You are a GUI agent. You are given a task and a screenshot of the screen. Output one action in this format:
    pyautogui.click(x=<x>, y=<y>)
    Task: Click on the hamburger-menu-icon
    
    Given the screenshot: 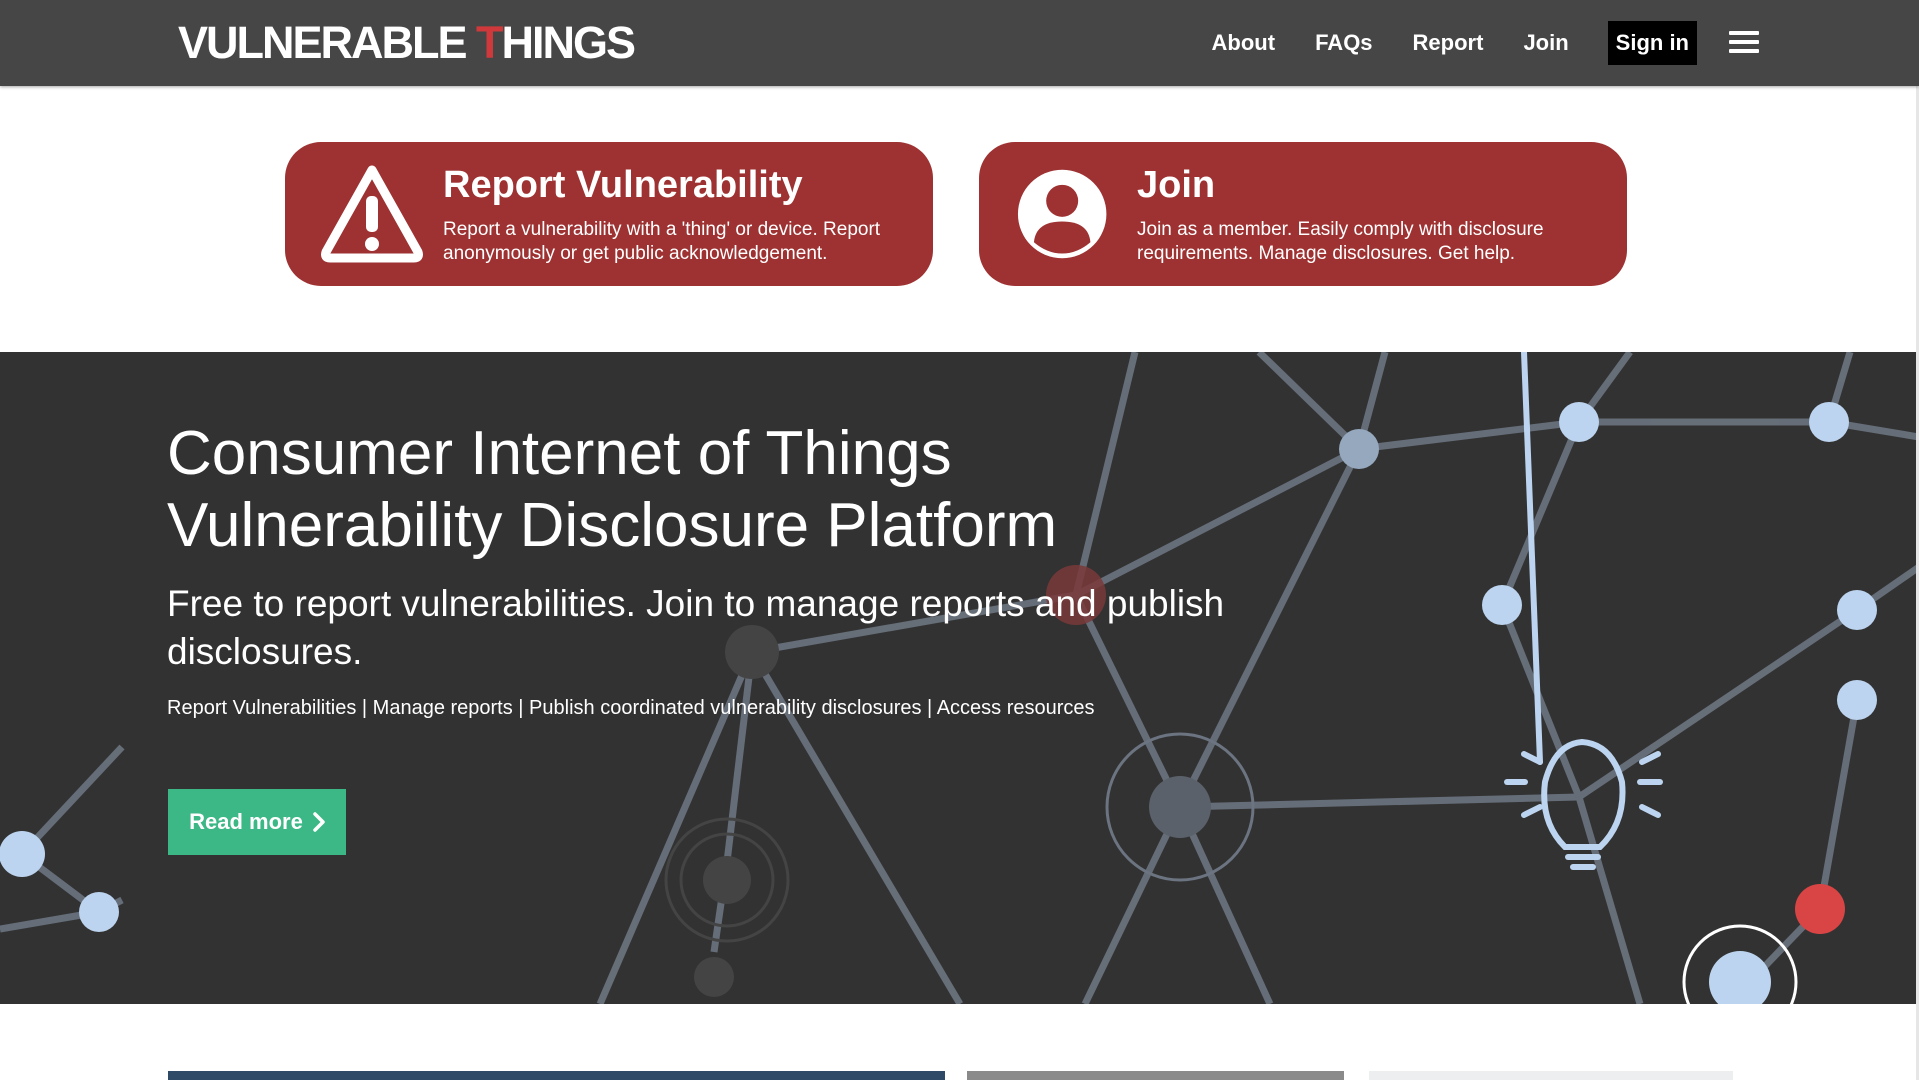 What is the action you would take?
    pyautogui.click(x=1744, y=43)
    